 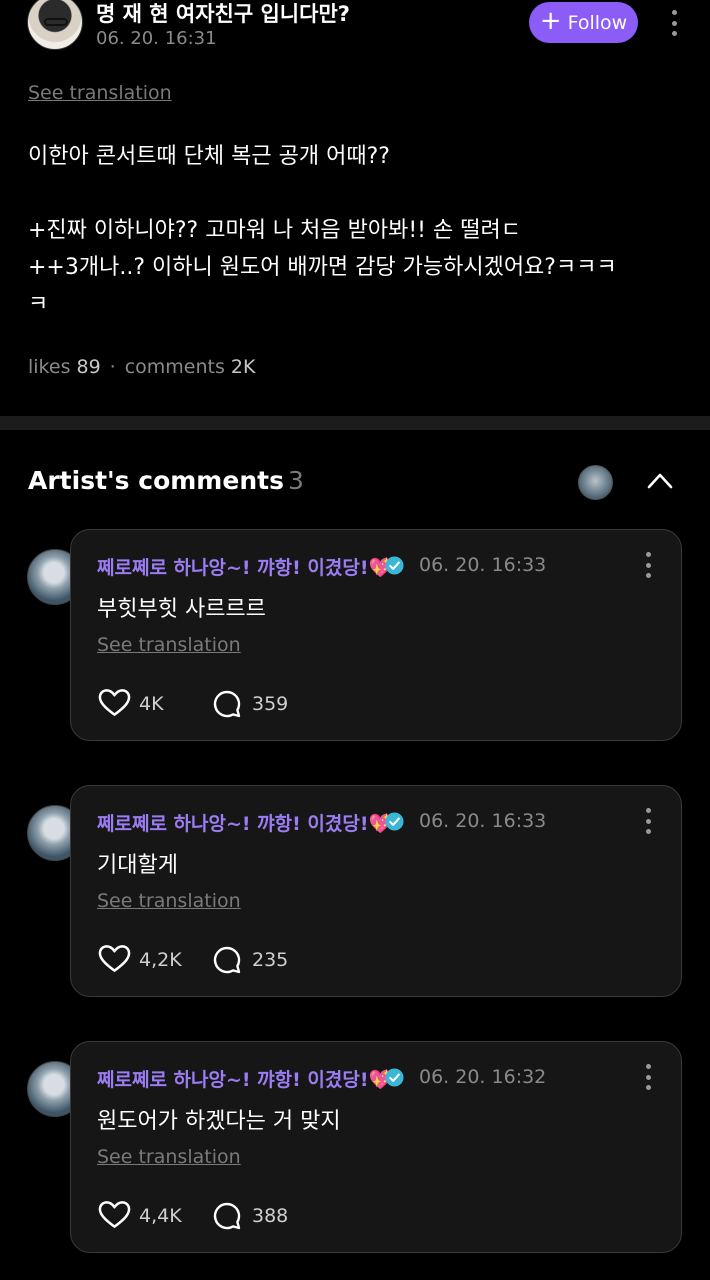 I want to click on artist-avatar, so click(x=595, y=482).